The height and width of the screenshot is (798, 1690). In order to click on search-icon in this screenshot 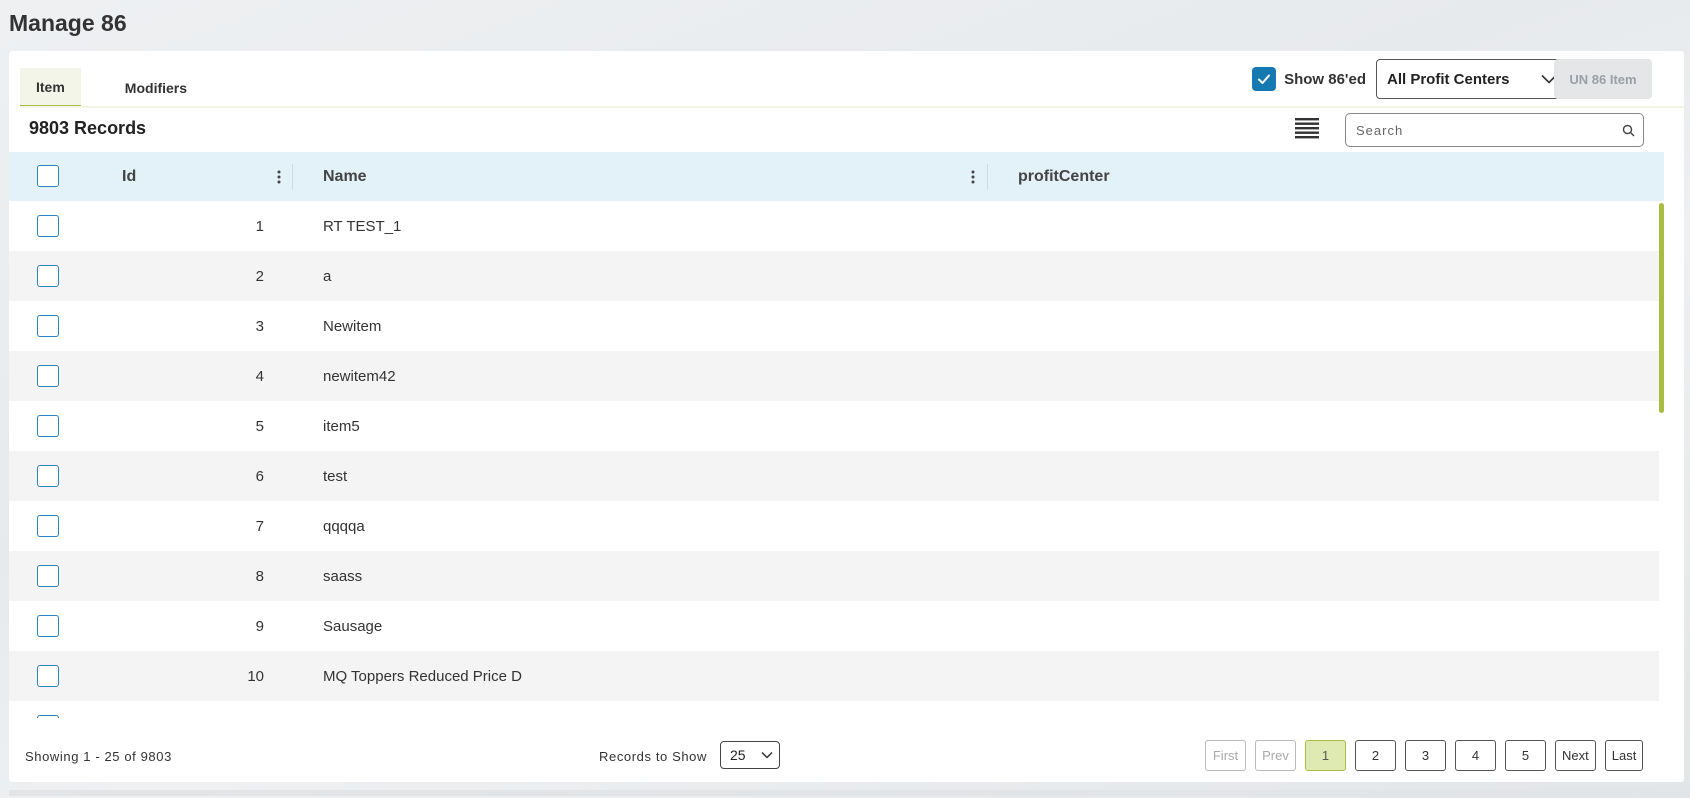, I will do `click(1628, 130)`.